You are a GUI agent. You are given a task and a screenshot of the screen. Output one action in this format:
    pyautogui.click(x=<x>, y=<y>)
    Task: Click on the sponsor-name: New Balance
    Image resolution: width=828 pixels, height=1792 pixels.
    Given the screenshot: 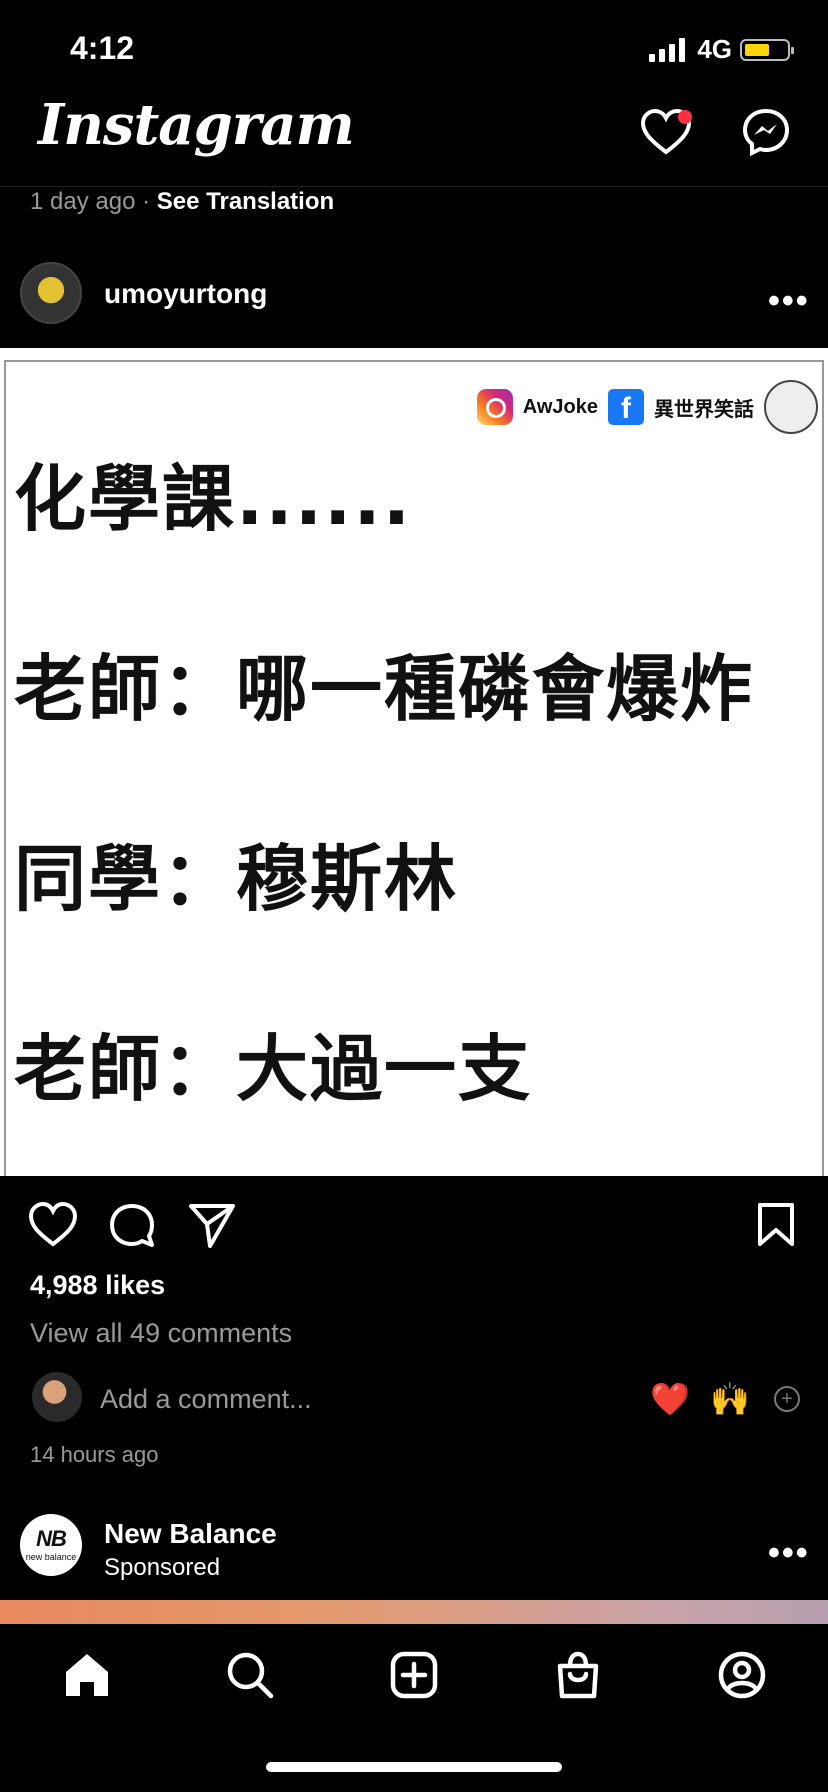 What is the action you would take?
    pyautogui.click(x=190, y=1534)
    